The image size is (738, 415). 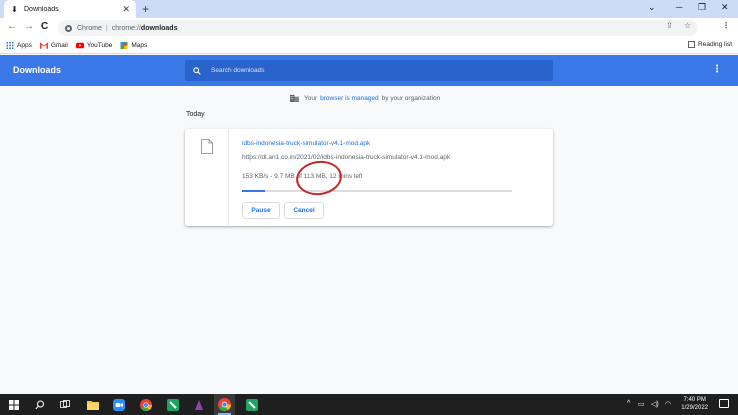 What do you see at coordinates (207, 177) in the screenshot?
I see `file-icon-column` at bounding box center [207, 177].